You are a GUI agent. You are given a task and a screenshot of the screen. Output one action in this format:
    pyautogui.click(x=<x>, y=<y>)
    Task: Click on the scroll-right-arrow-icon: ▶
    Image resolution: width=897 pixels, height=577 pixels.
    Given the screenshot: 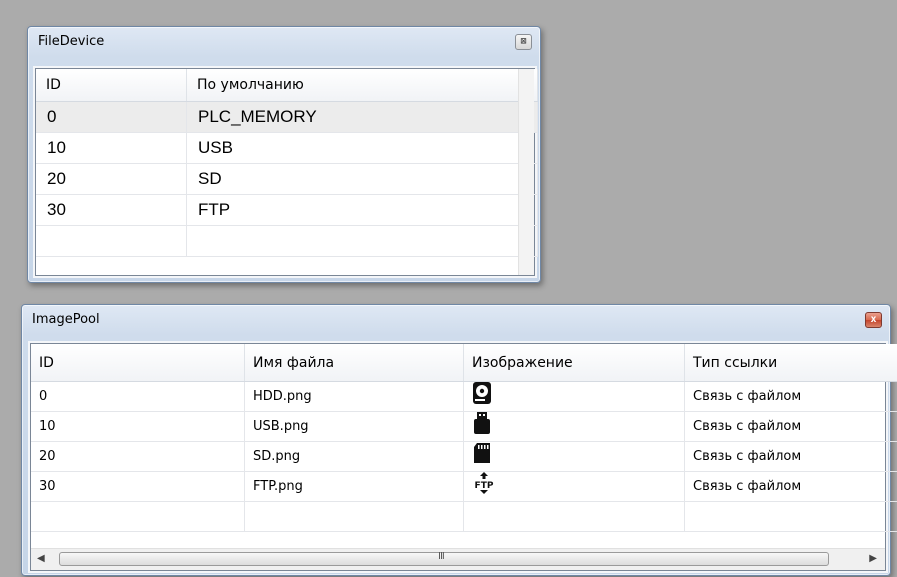 What is the action you would take?
    pyautogui.click(x=873, y=558)
    